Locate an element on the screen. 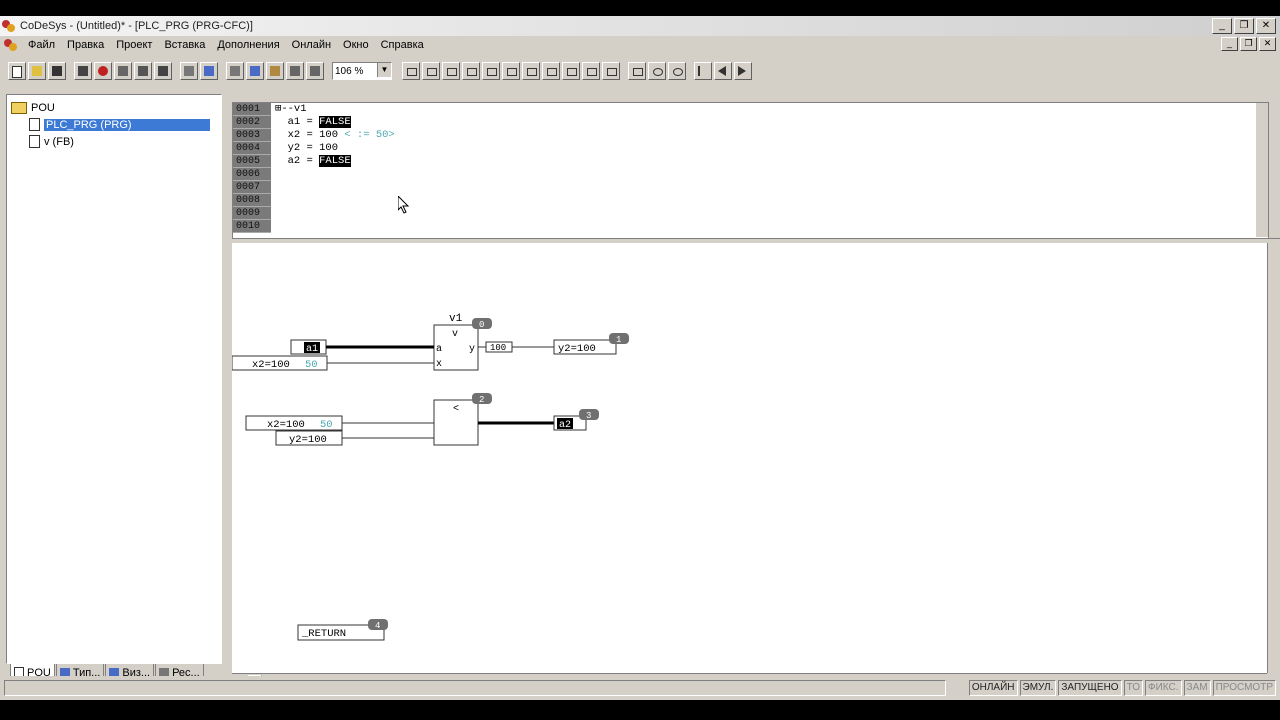 This screenshot has width=1280, height=720. paste-icon is located at coordinates (275, 71).